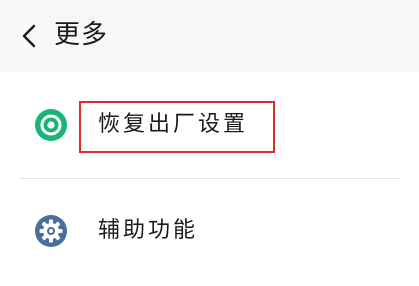 The height and width of the screenshot is (286, 419). I want to click on highlight-box, so click(177, 127).